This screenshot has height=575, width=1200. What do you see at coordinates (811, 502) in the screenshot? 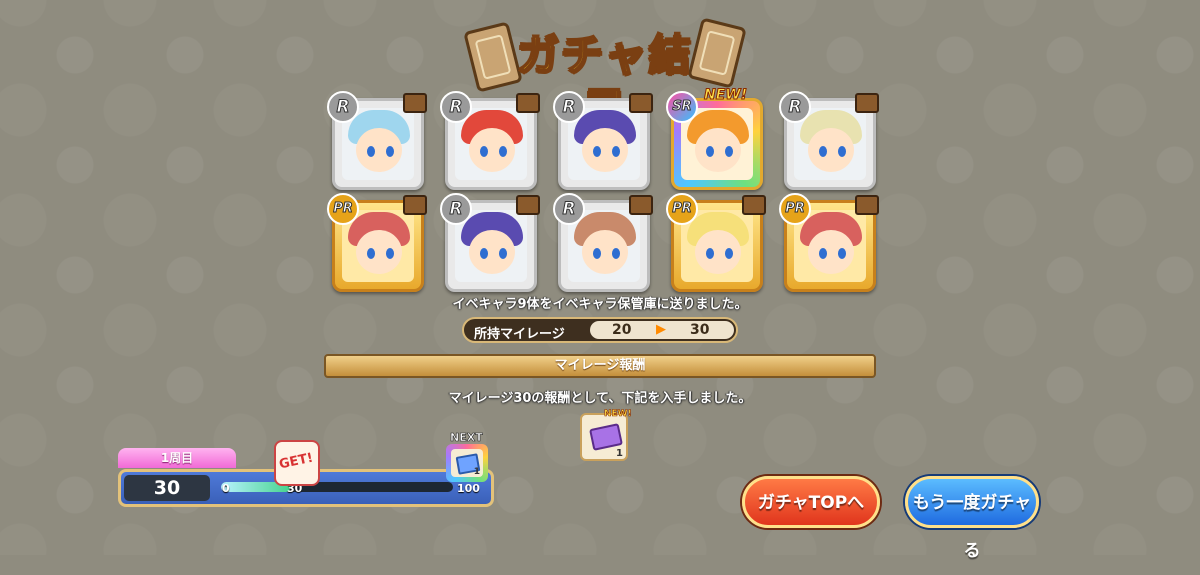
I see `gacha-top-button: ガチャTOPへ` at bounding box center [811, 502].